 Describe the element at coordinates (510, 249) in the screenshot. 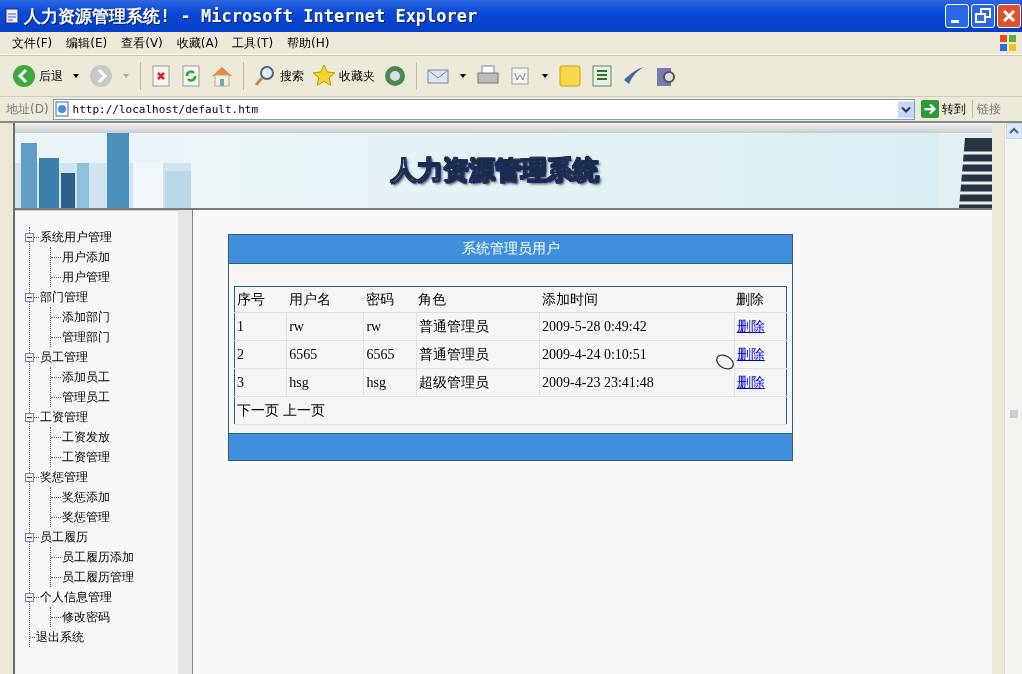

I see `panel-title: 系统管理员用户` at that location.